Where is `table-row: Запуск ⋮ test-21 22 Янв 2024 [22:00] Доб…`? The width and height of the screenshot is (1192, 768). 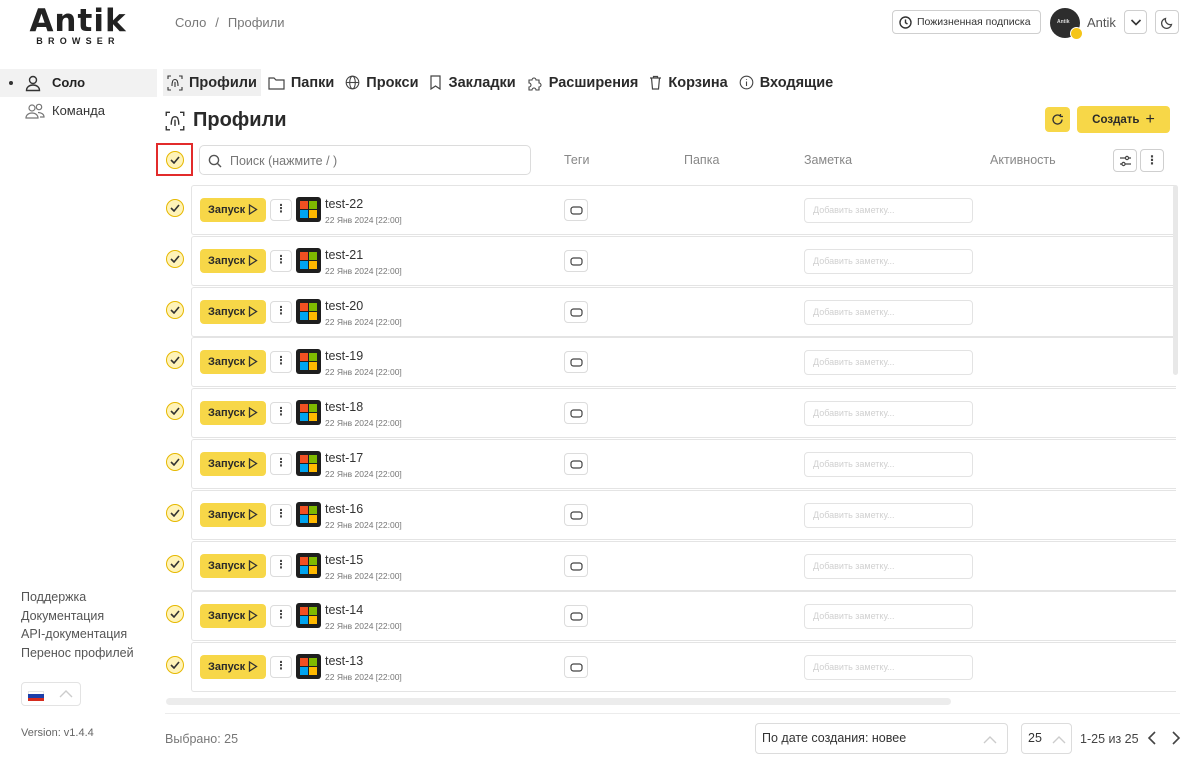
table-row: Запуск ⋮ test-21 22 Янв 2024 [22:00] Доб… is located at coordinates (666, 260).